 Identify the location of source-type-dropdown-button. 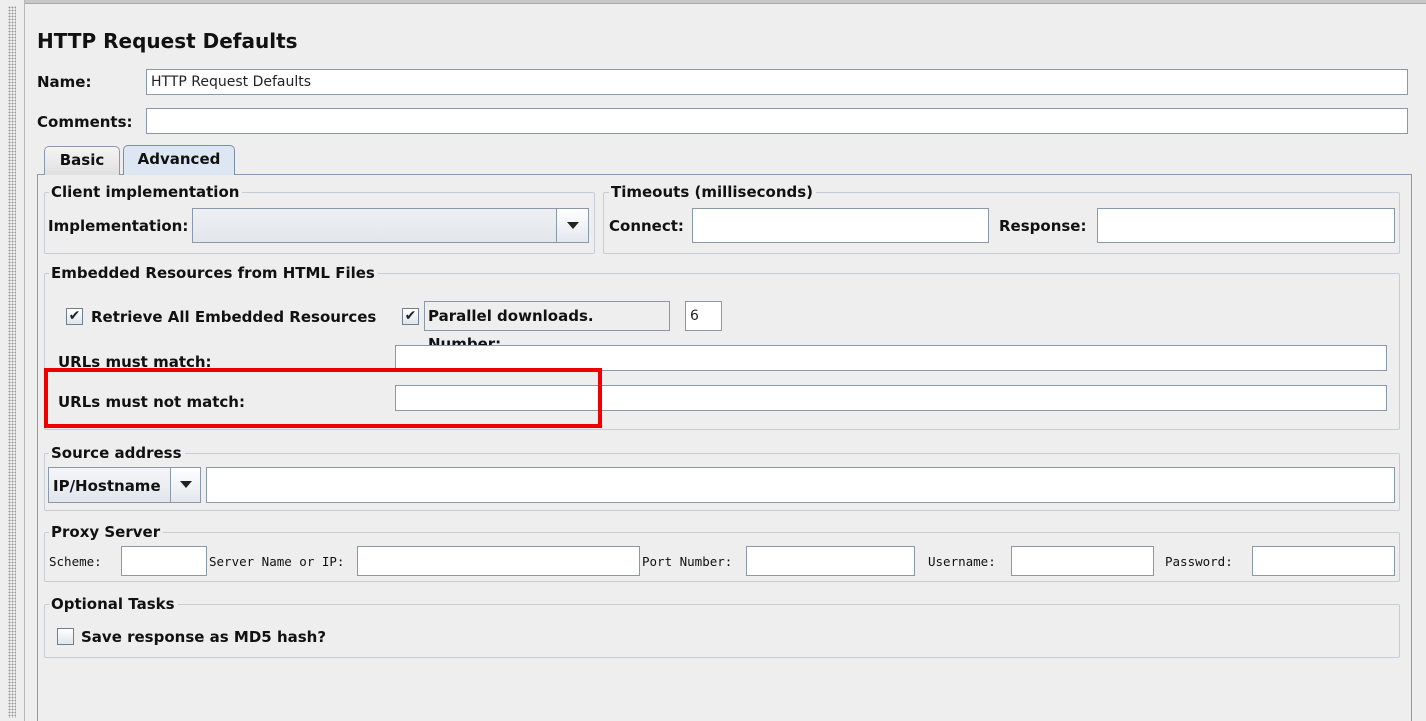
(185, 485).